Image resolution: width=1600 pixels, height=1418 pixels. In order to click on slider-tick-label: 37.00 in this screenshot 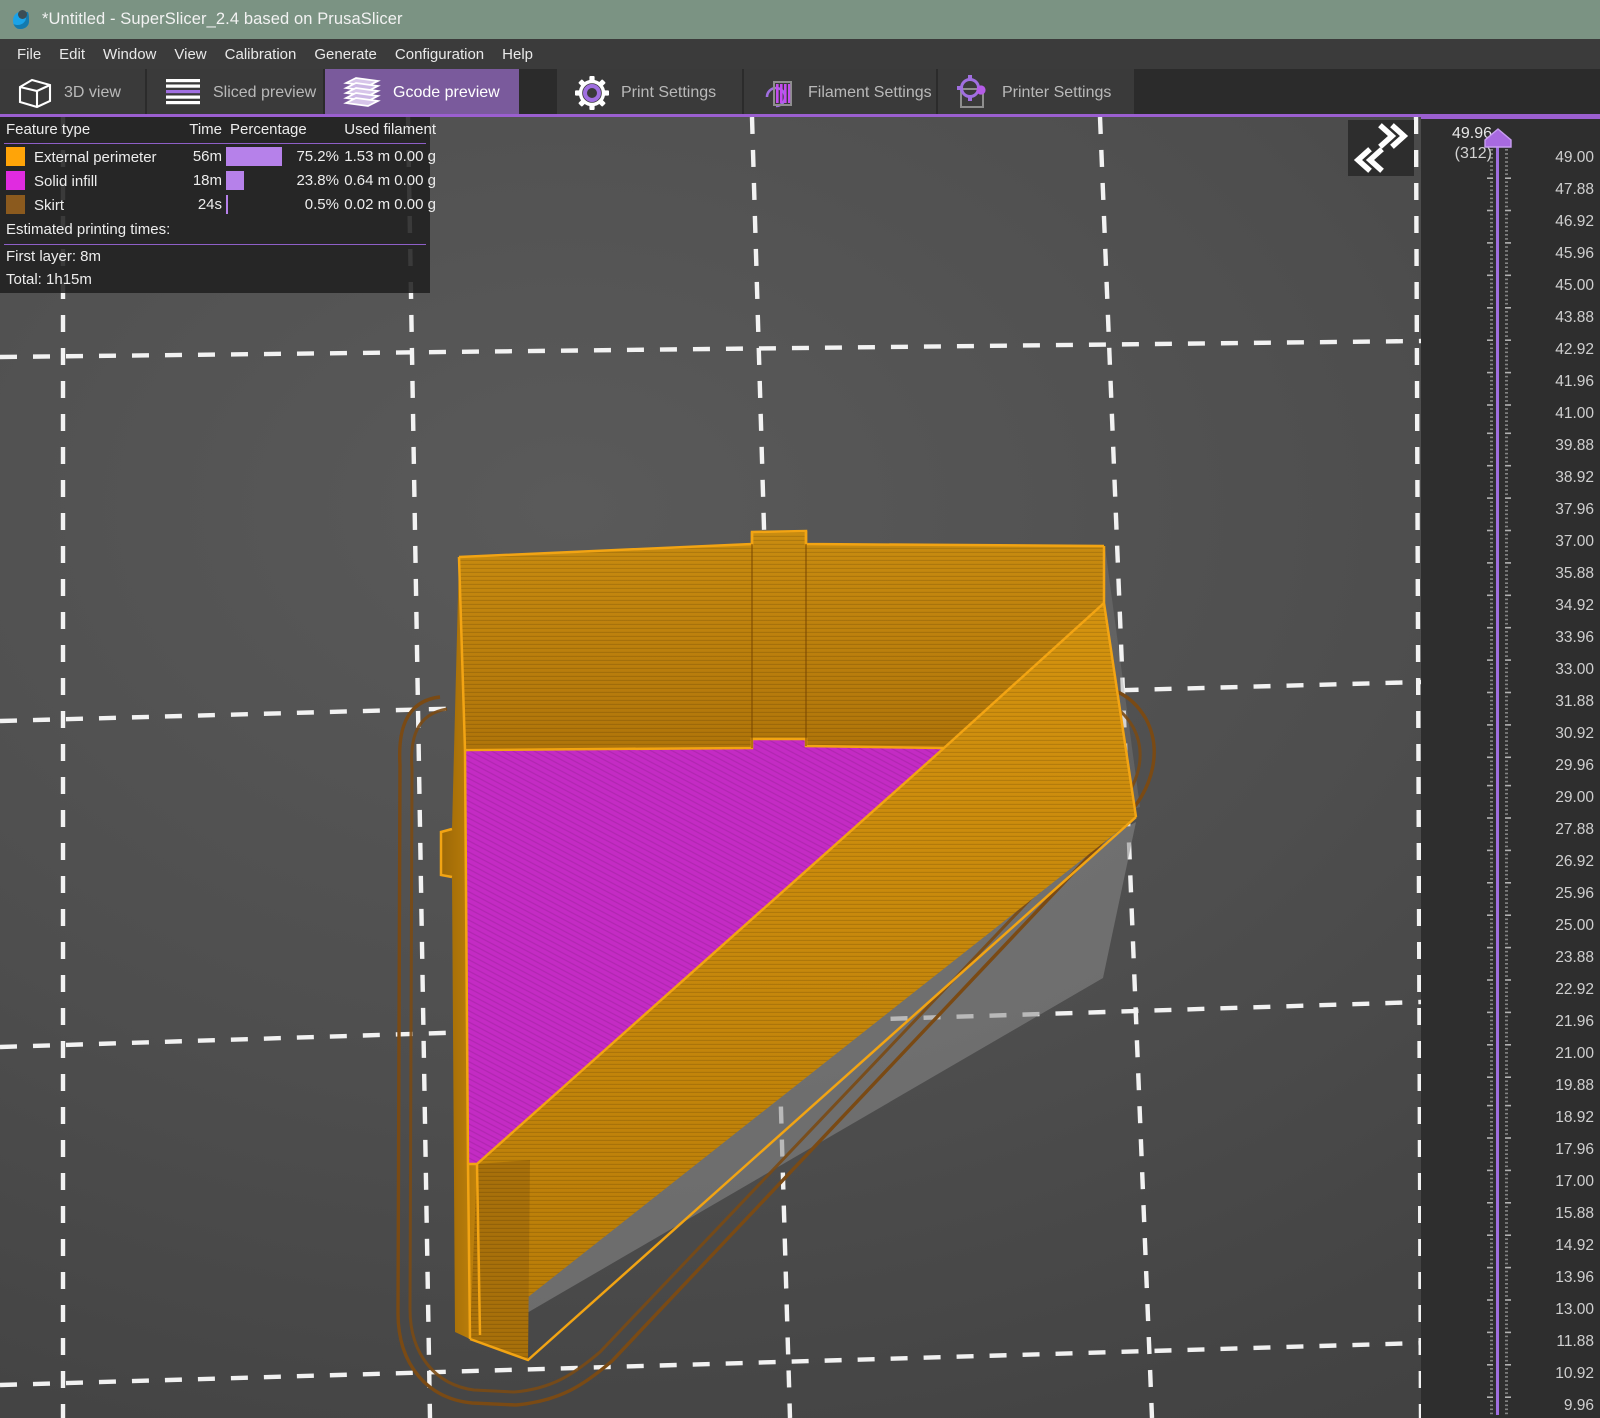, I will do `click(1574, 541)`.